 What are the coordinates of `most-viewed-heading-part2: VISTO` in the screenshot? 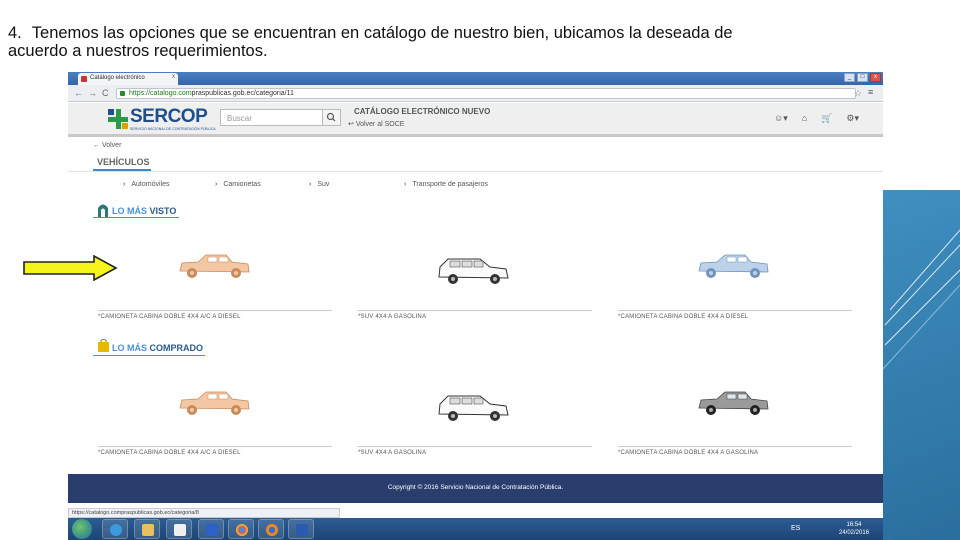 It's located at (163, 211).